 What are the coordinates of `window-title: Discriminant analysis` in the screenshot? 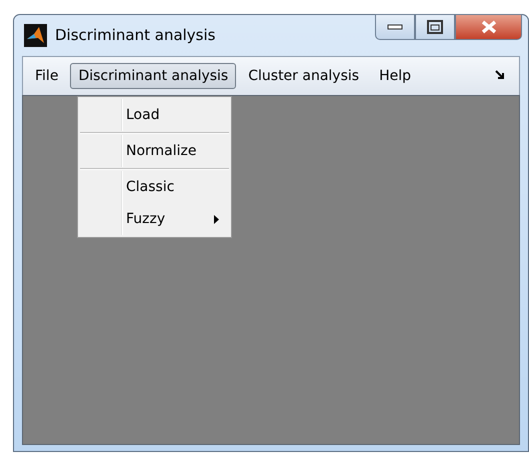 It's located at (135, 35).